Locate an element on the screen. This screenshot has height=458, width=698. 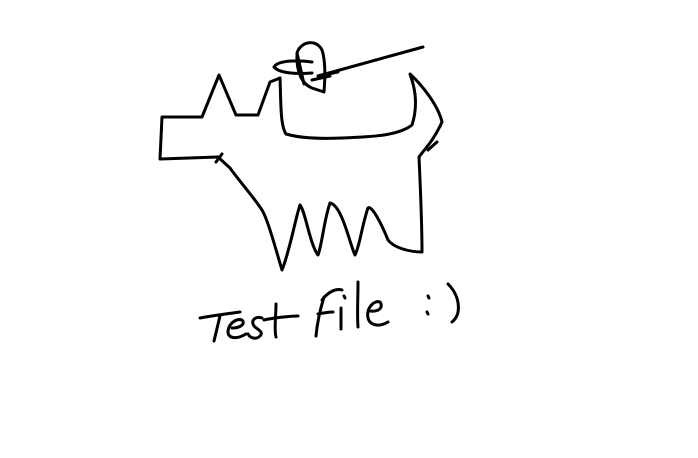
creature-head-outline is located at coordinates (220, 117).